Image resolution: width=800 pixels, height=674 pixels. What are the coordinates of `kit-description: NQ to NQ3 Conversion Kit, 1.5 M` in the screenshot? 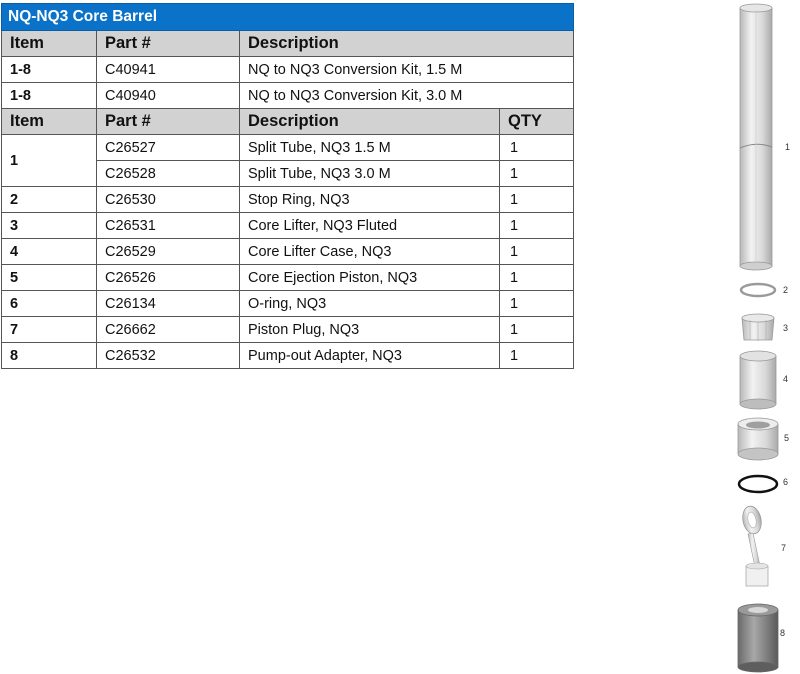 It's located at (406, 69).